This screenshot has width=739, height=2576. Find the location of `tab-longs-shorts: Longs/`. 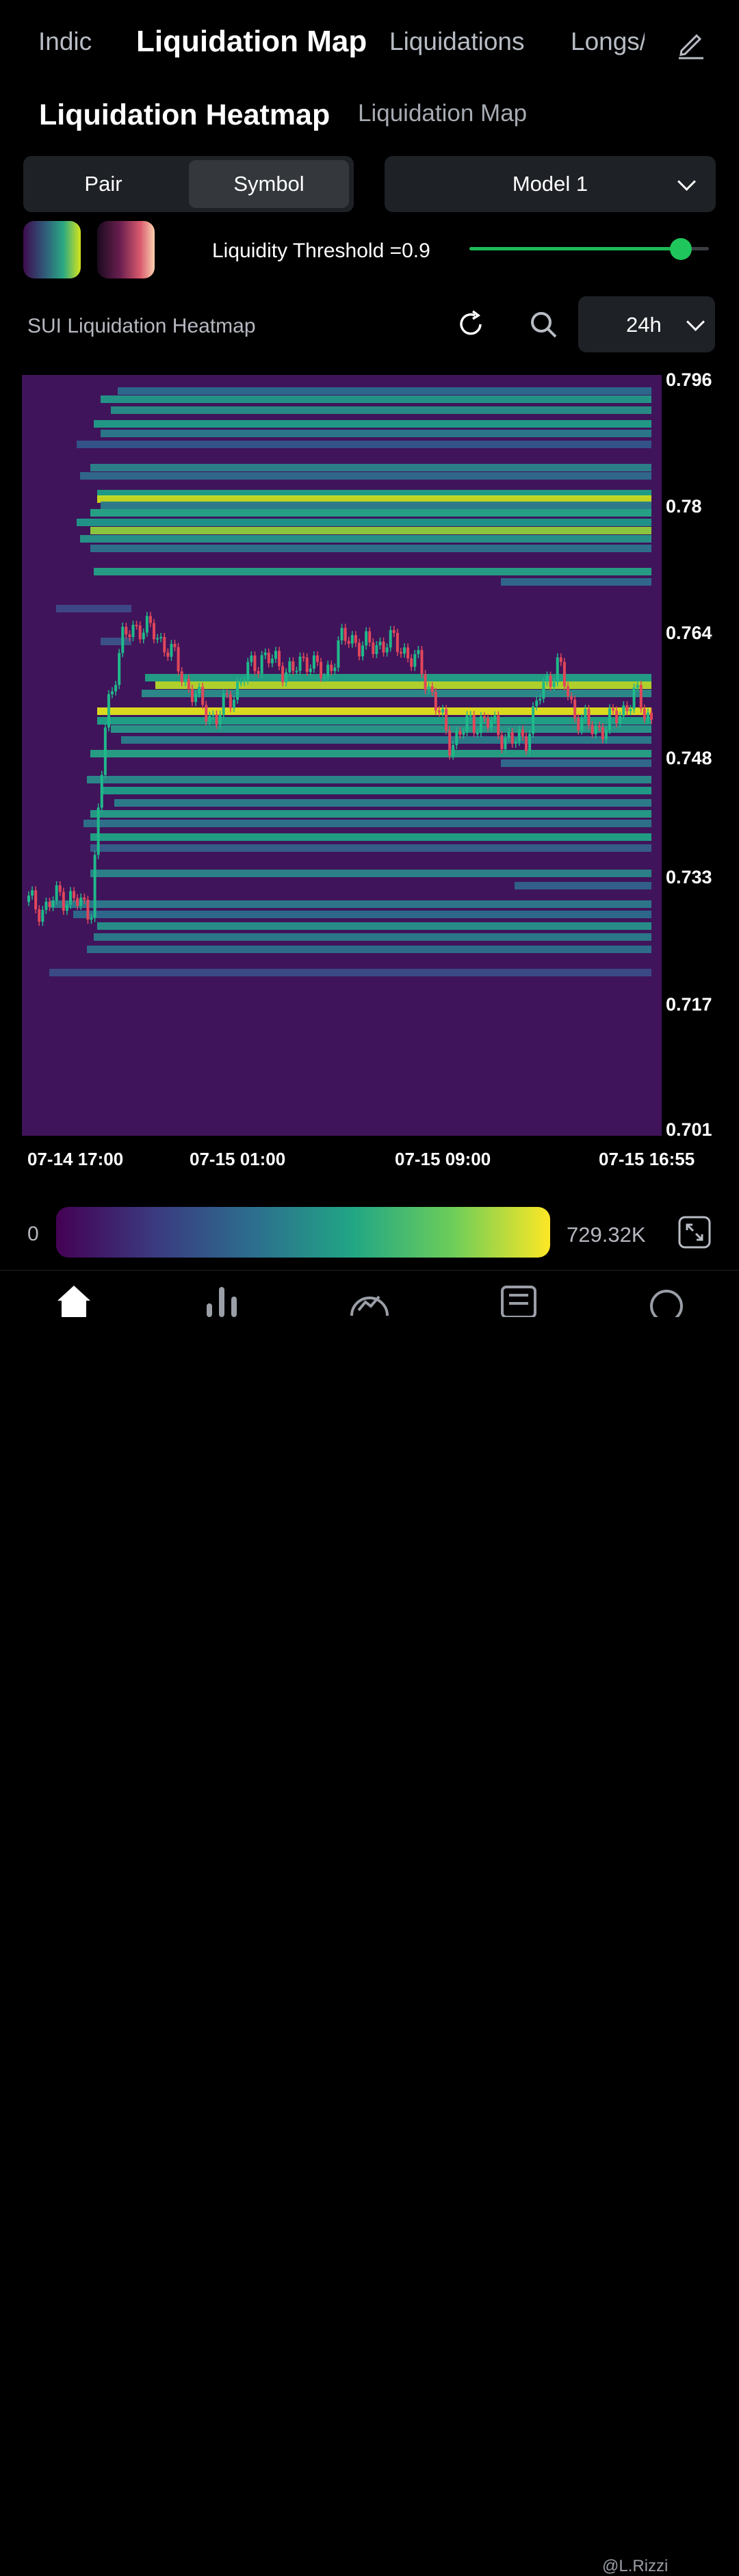

tab-longs-shorts: Longs/ is located at coordinates (608, 41).